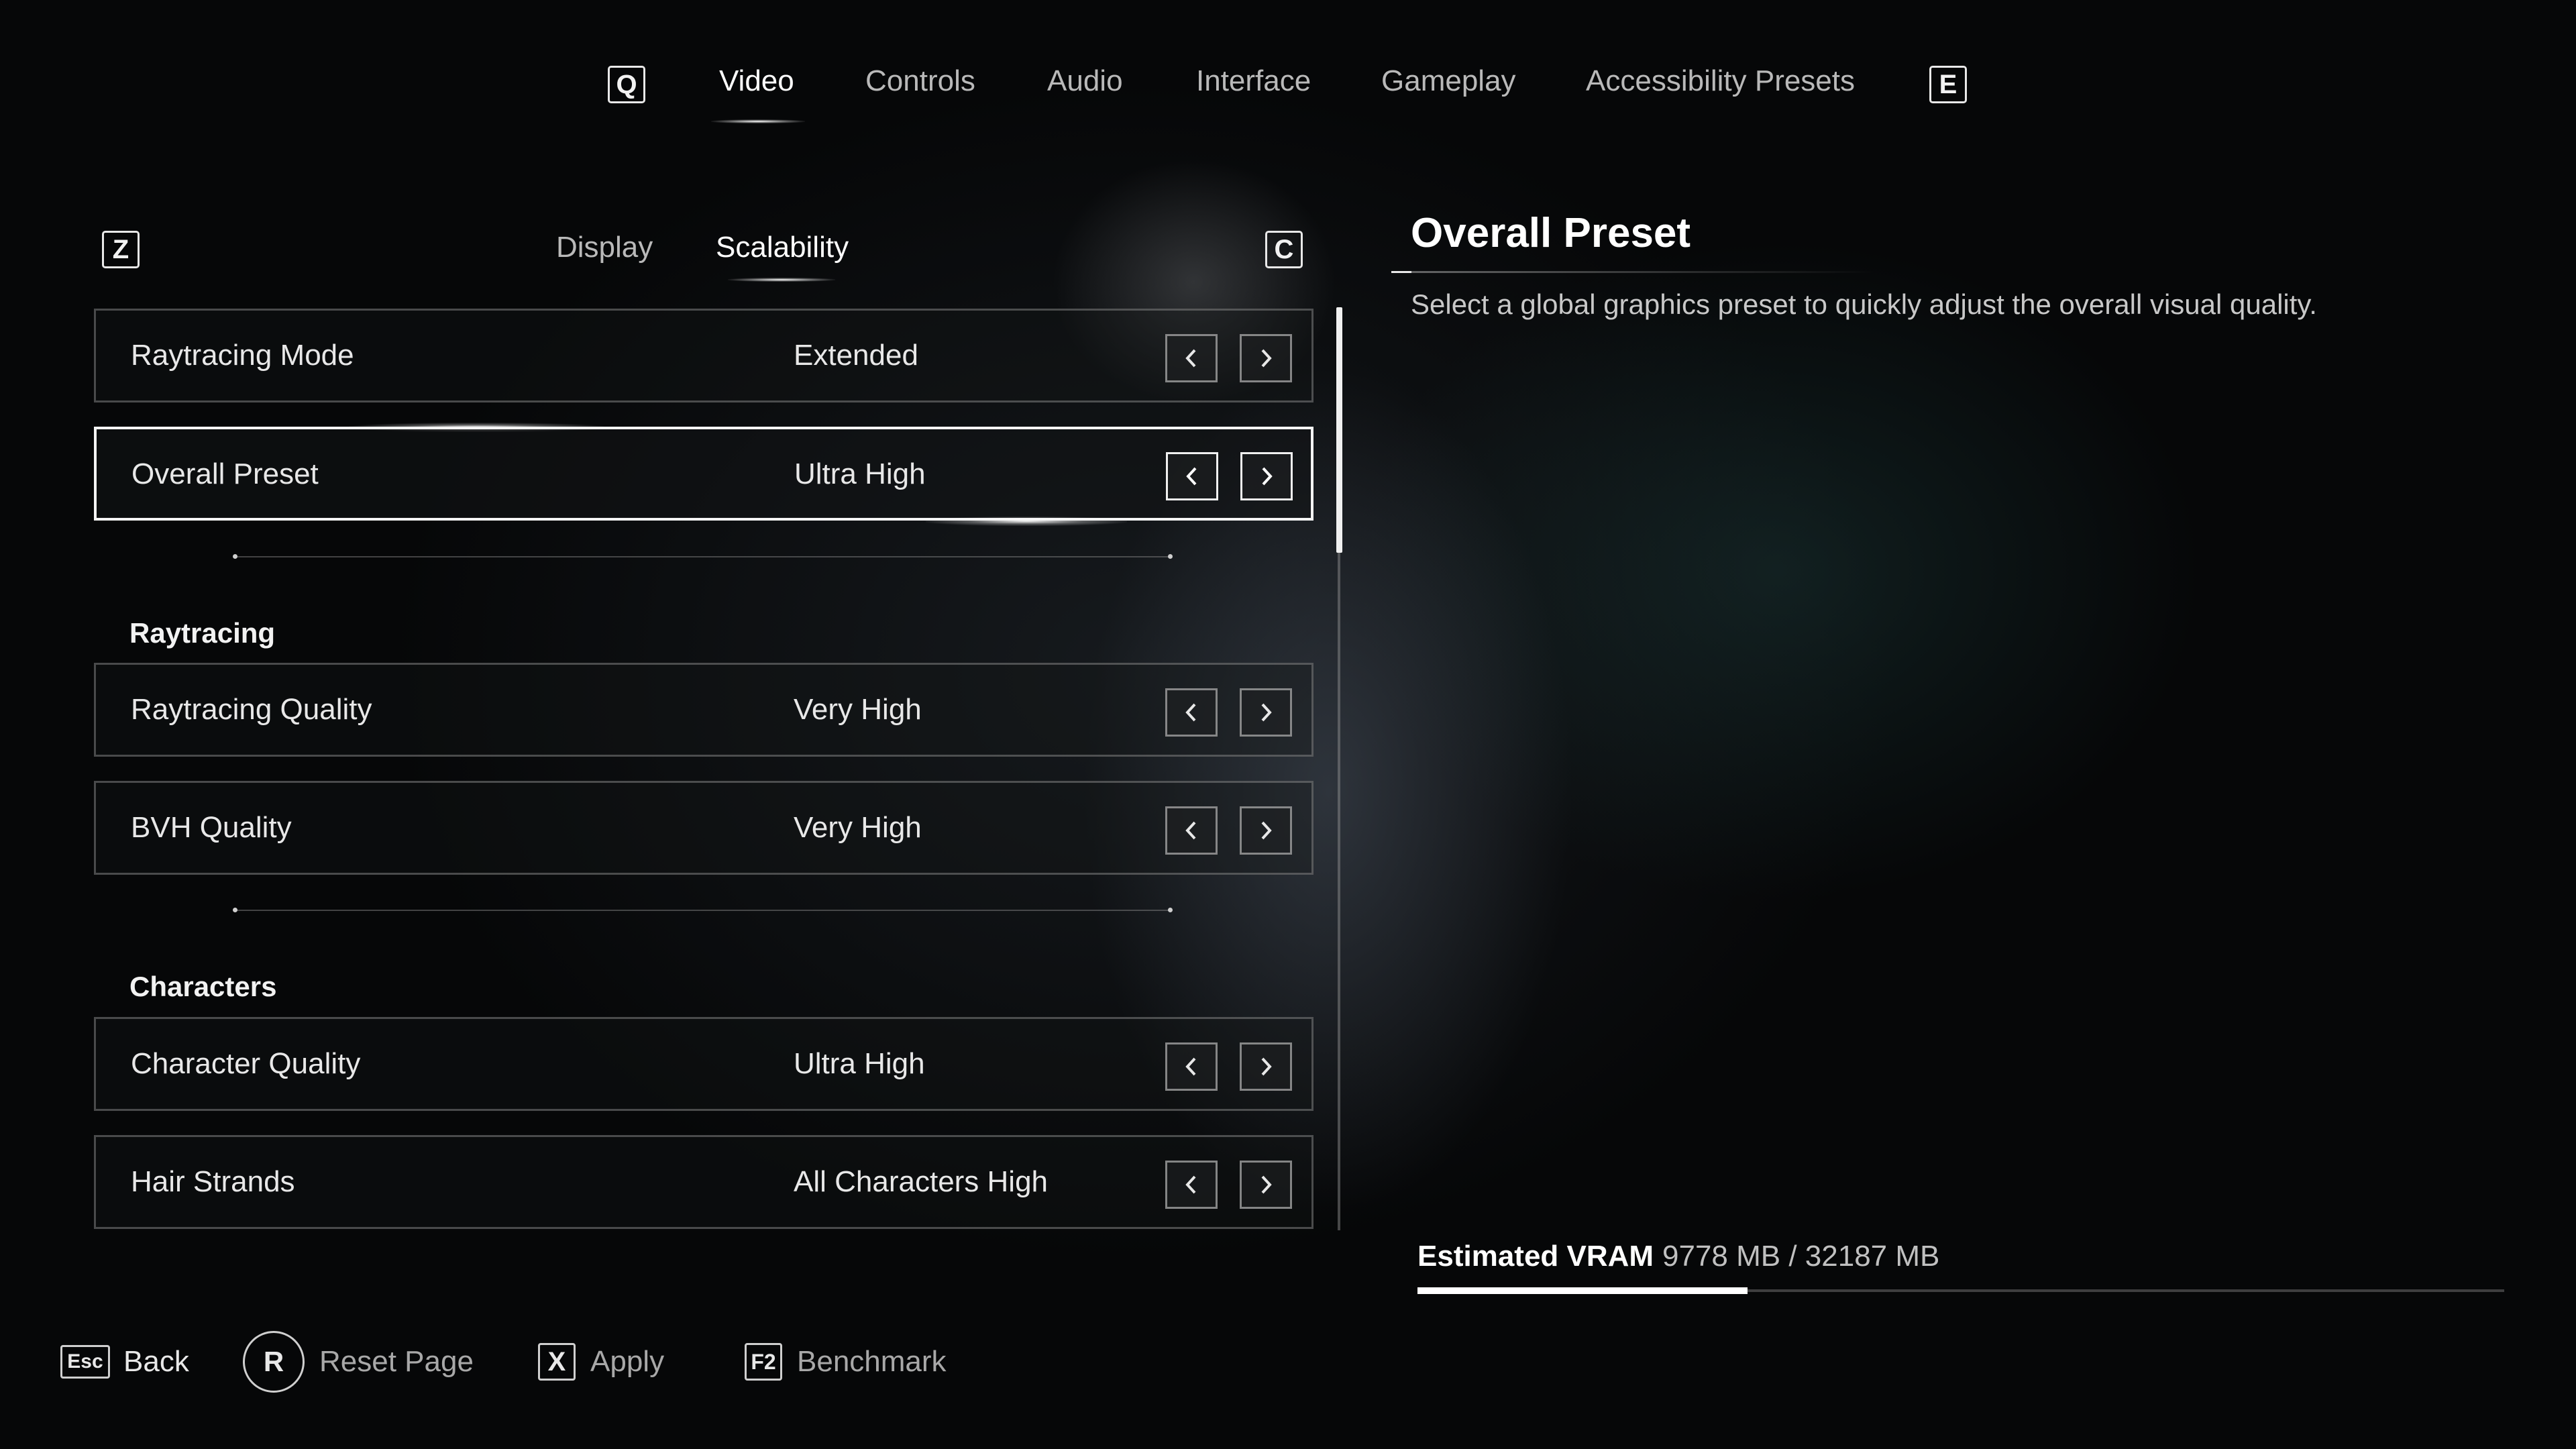  Describe the element at coordinates (396, 1361) in the screenshot. I see `footer-reset-label: Reset Page` at that location.